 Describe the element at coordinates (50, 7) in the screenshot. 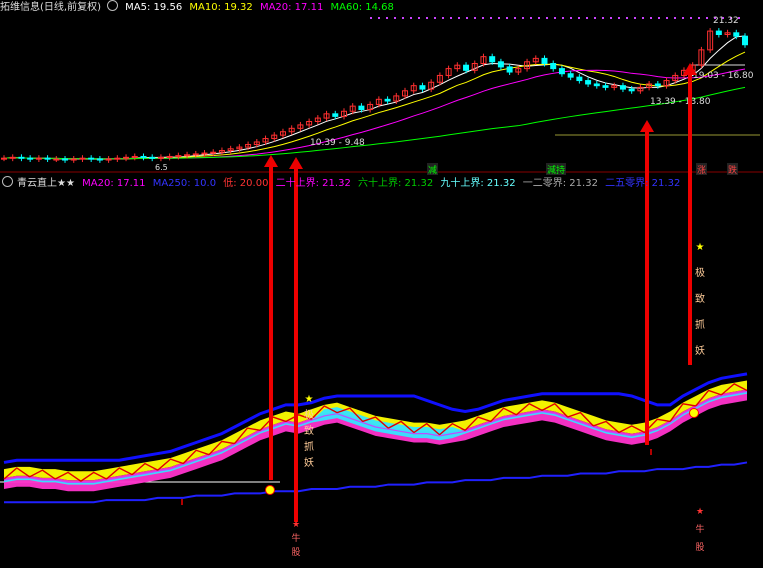

I see `stock-name: 拓维信息(日线,前复权)` at that location.